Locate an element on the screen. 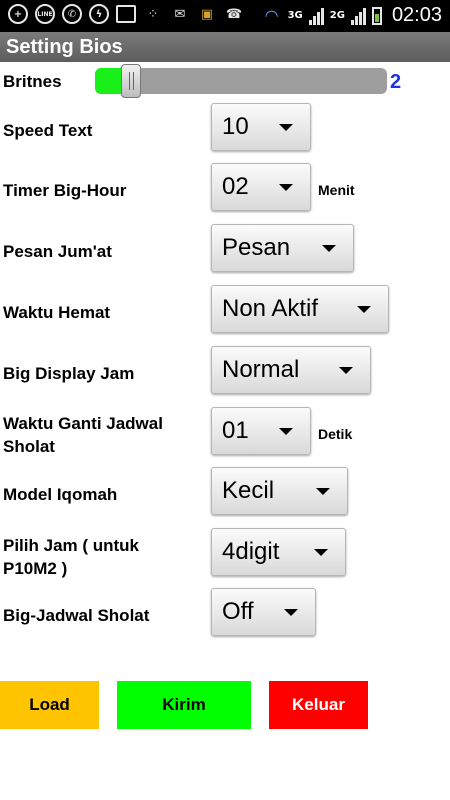 Image resolution: width=450 pixels, height=800 pixels. kirim-button: Kirim is located at coordinates (184, 705).